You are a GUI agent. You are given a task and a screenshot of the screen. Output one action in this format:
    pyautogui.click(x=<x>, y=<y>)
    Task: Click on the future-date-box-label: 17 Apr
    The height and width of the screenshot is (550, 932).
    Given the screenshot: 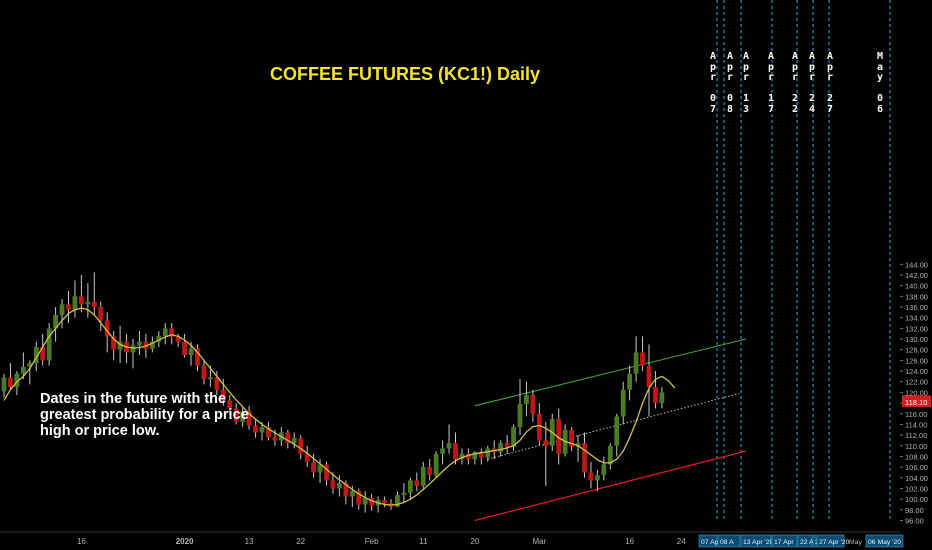 What is the action you would take?
    pyautogui.click(x=784, y=542)
    